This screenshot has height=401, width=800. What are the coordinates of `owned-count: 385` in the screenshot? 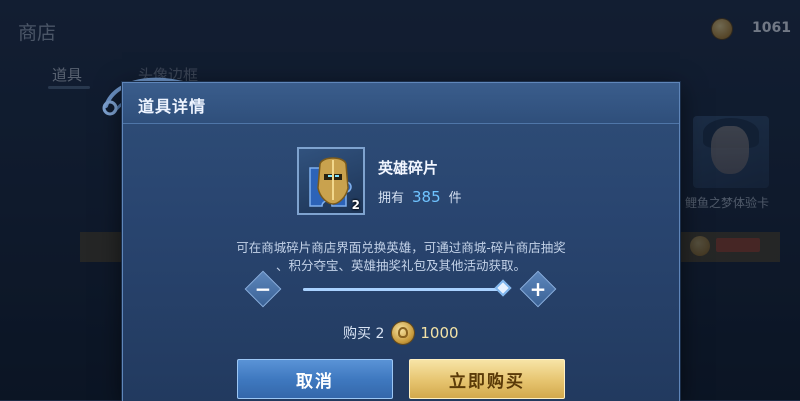 It's located at (426, 197).